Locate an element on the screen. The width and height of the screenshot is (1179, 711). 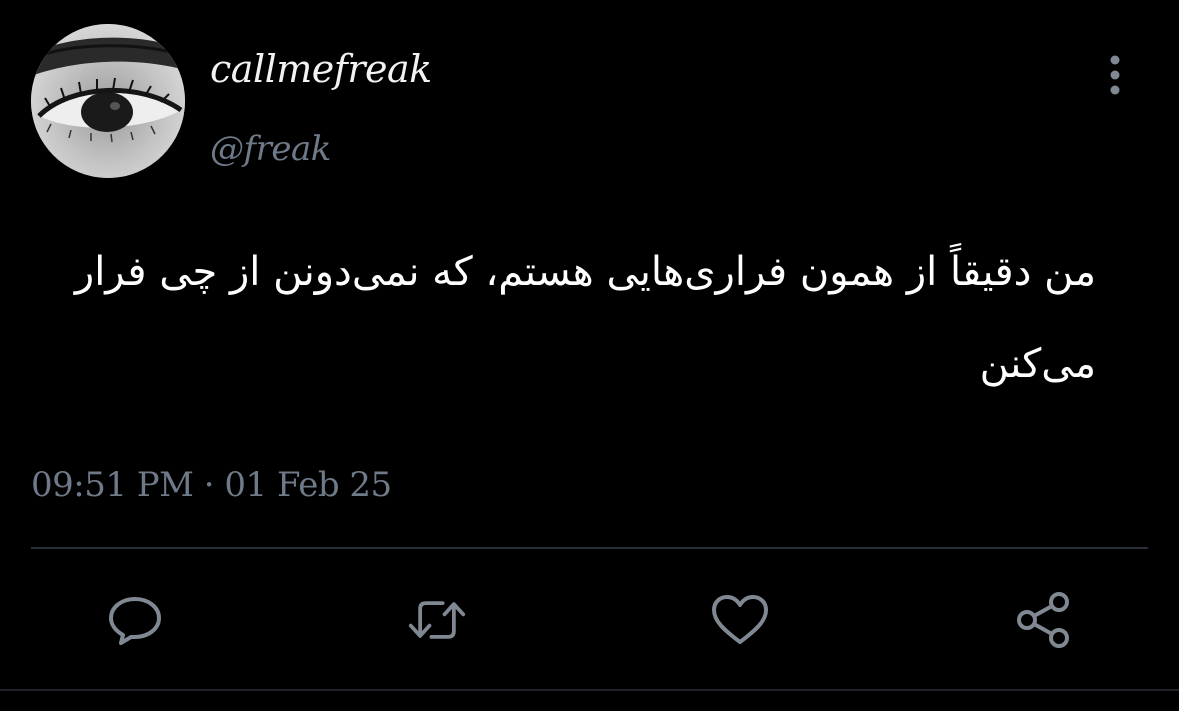
more-vertical-icon is located at coordinates (1115, 75).